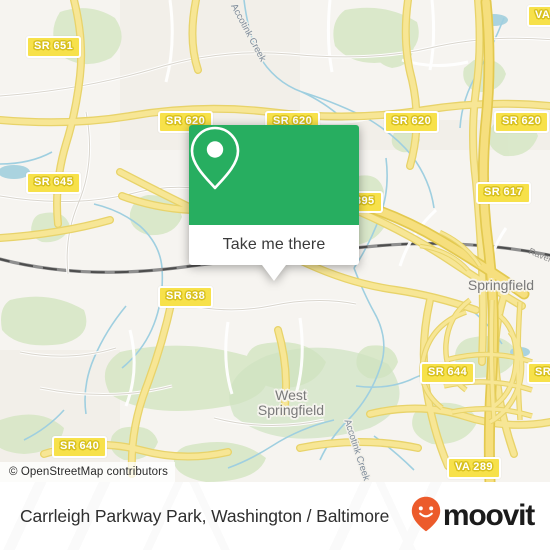 This screenshot has height=550, width=550. What do you see at coordinates (291, 402) in the screenshot?
I see `place-label: West Springfield` at bounding box center [291, 402].